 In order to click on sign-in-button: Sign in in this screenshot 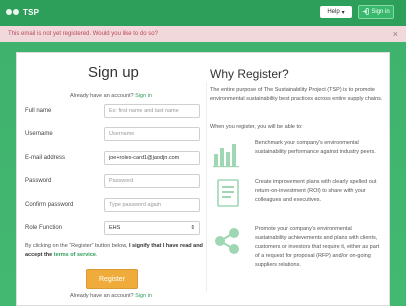, I will do `click(376, 12)`.